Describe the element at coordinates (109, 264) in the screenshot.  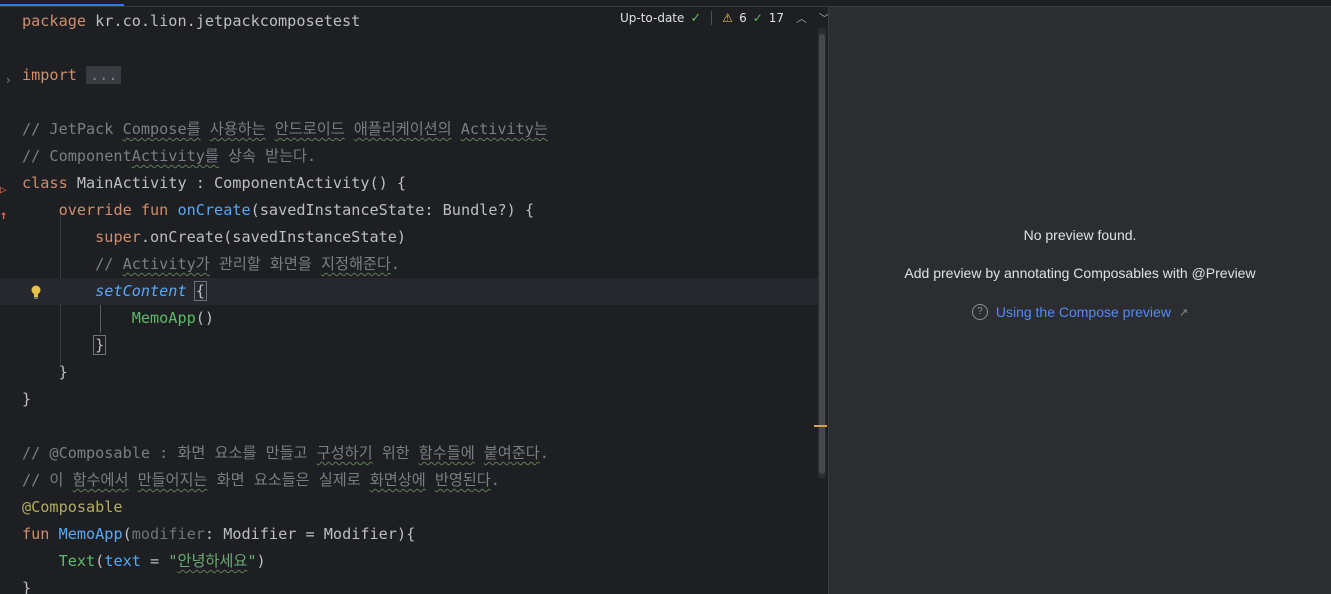
I see `comment-text: //` at that location.